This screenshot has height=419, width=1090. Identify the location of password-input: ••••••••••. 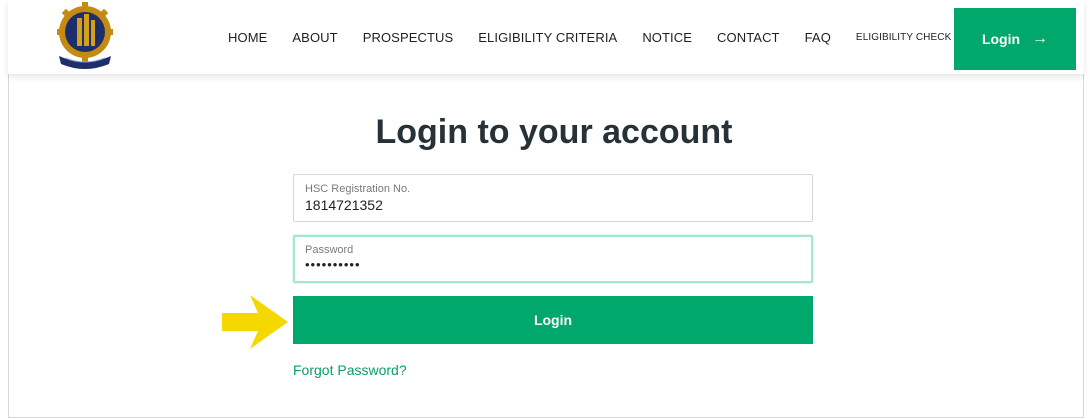
(550, 264).